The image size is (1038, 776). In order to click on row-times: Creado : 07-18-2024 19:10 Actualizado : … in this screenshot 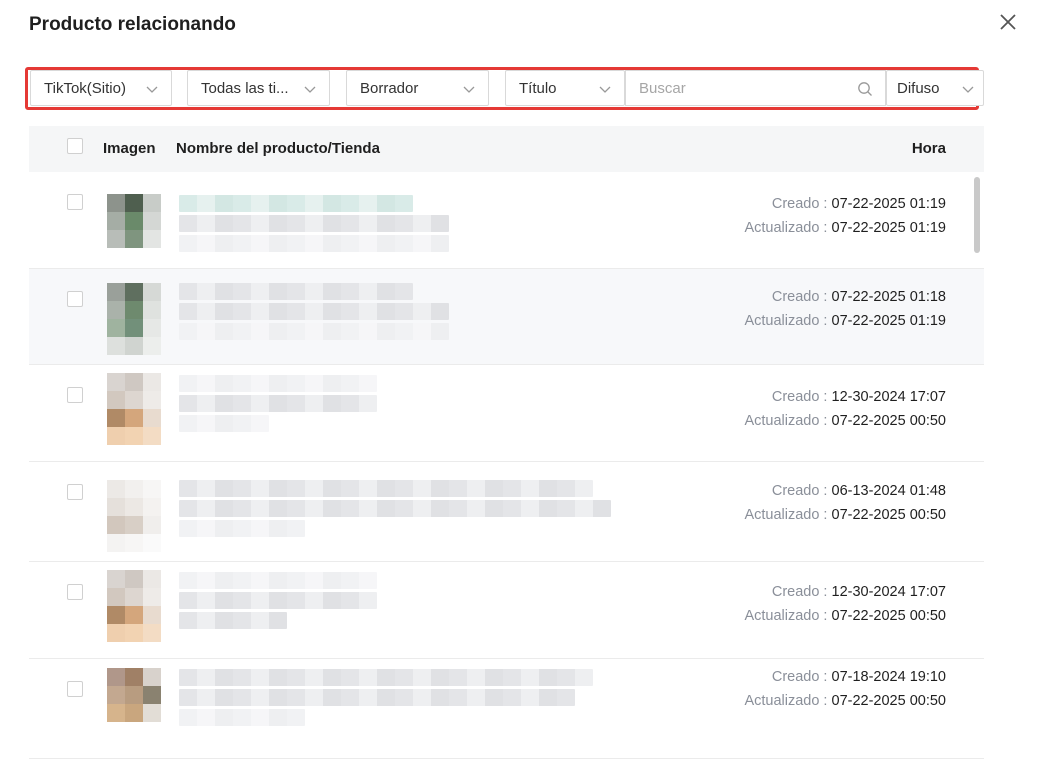, I will do `click(845, 689)`.